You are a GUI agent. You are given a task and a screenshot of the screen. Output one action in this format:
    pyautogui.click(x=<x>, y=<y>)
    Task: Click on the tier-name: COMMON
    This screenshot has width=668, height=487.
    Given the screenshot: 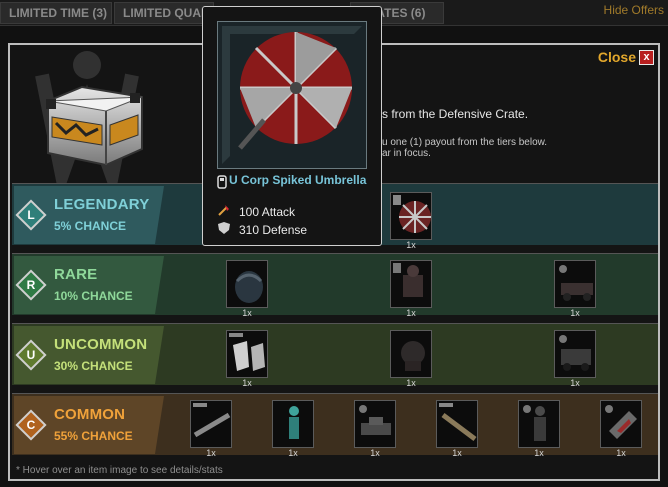 What is the action you would take?
    pyautogui.click(x=90, y=414)
    